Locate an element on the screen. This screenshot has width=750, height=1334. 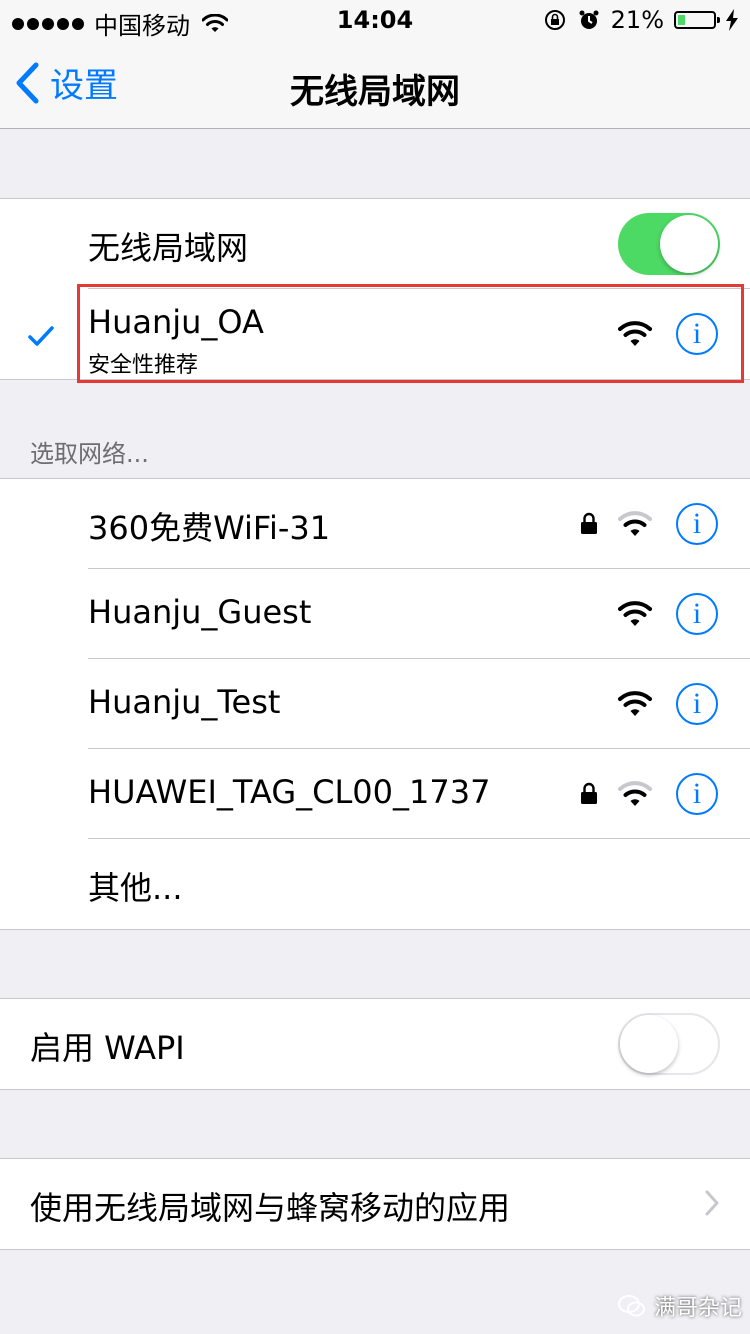
wapi-label: 启用 WAPI is located at coordinates (107, 1048).